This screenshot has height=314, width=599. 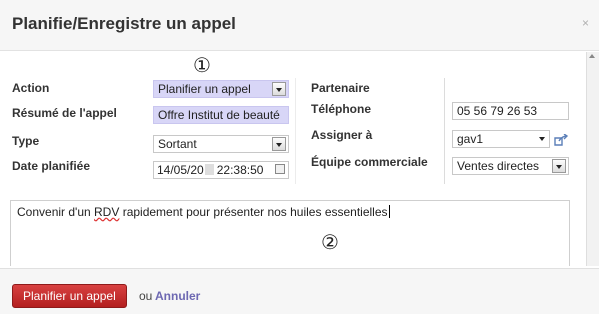 What do you see at coordinates (470, 139) in the screenshot?
I see `assign-value: gav1` at bounding box center [470, 139].